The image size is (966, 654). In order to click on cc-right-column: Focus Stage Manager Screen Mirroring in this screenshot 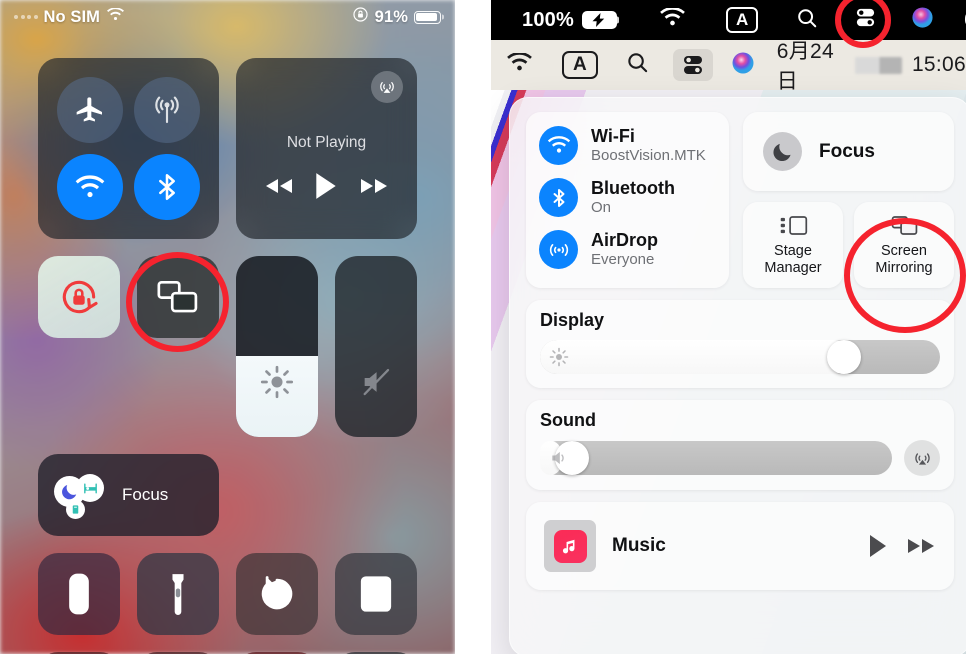, I will do `click(848, 200)`.